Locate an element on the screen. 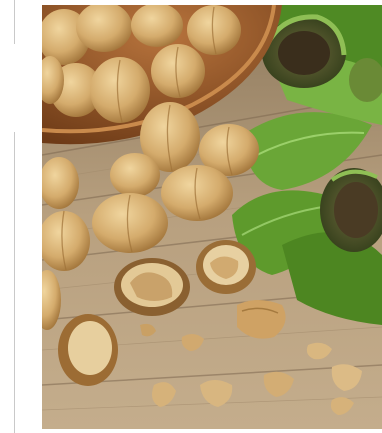 This screenshot has height=433, width=382. margin-rule-top is located at coordinates (14, 22).